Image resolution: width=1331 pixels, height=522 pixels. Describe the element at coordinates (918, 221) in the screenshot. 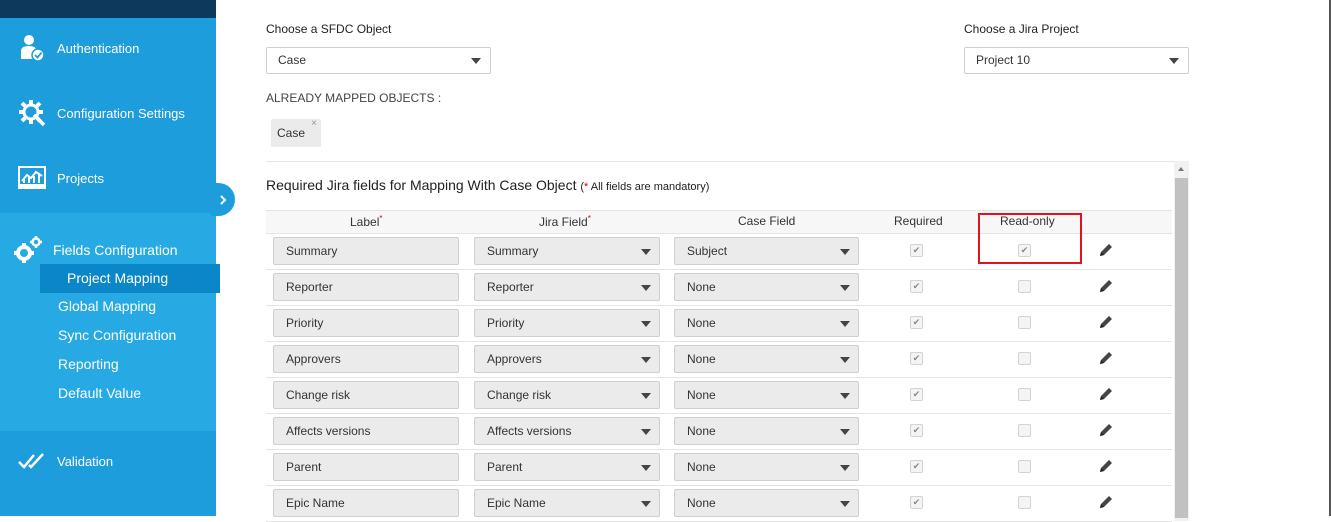

I see `header-required: Required` at that location.